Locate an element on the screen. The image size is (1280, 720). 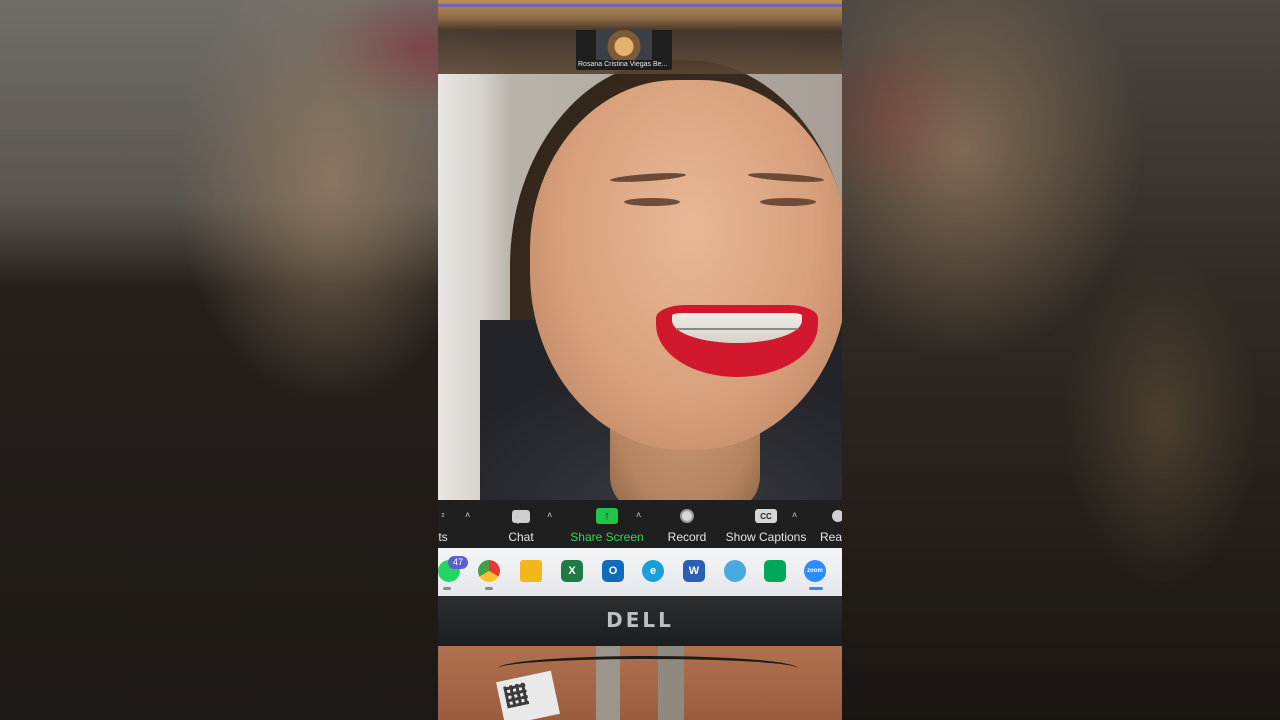
whatsapp-running-indicator is located at coordinates (447, 588).